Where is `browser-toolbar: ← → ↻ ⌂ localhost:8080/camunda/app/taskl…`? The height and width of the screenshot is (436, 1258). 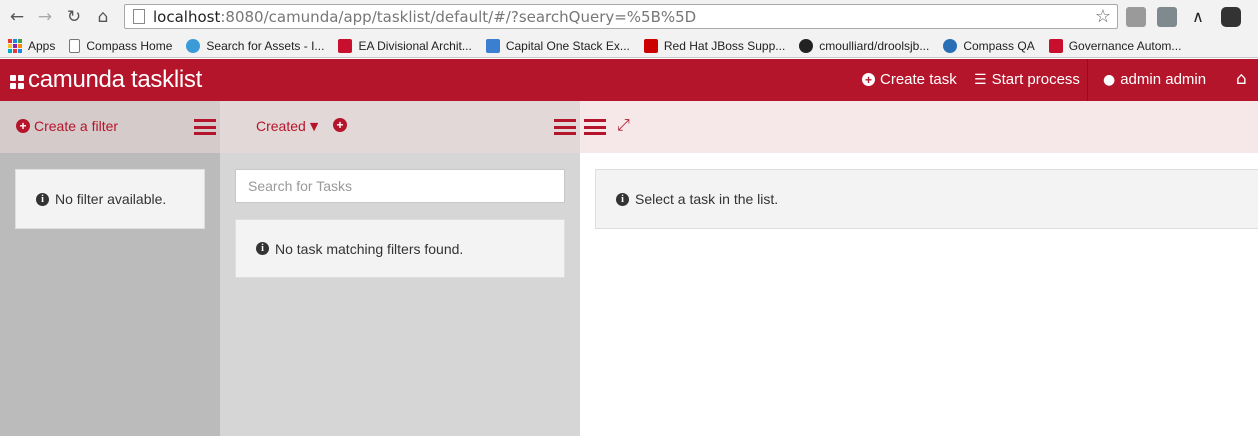
browser-toolbar: ← → ↻ ⌂ localhost:8080/camunda/app/taskl… is located at coordinates (629, 17).